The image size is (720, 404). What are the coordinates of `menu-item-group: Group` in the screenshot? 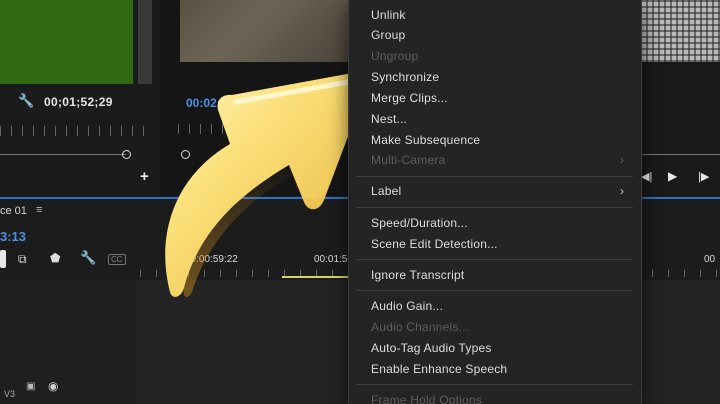 It's located at (388, 35).